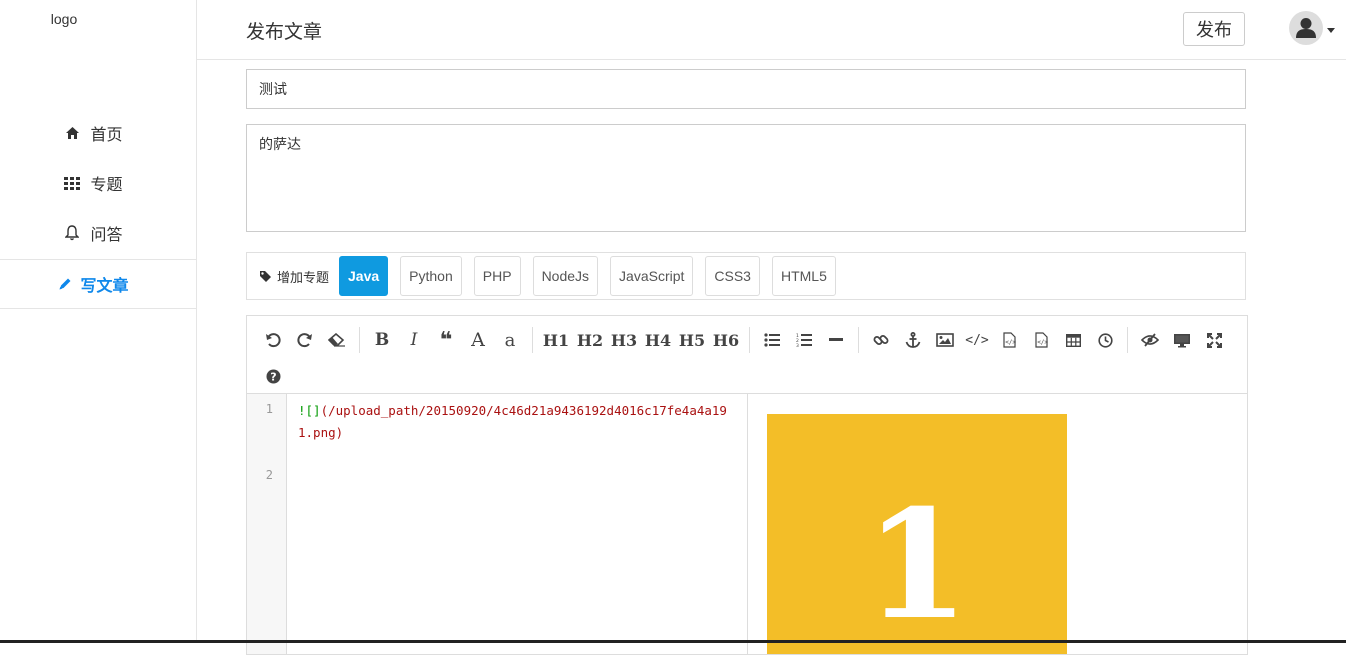 Image resolution: width=1346 pixels, height=655 pixels. What do you see at coordinates (446, 340) in the screenshot?
I see `quote-icon: ❝` at bounding box center [446, 340].